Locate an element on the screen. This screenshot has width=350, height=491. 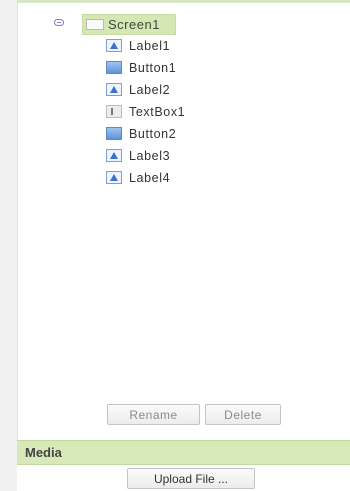
tree-item-label: Button1 is located at coordinates (153, 68).